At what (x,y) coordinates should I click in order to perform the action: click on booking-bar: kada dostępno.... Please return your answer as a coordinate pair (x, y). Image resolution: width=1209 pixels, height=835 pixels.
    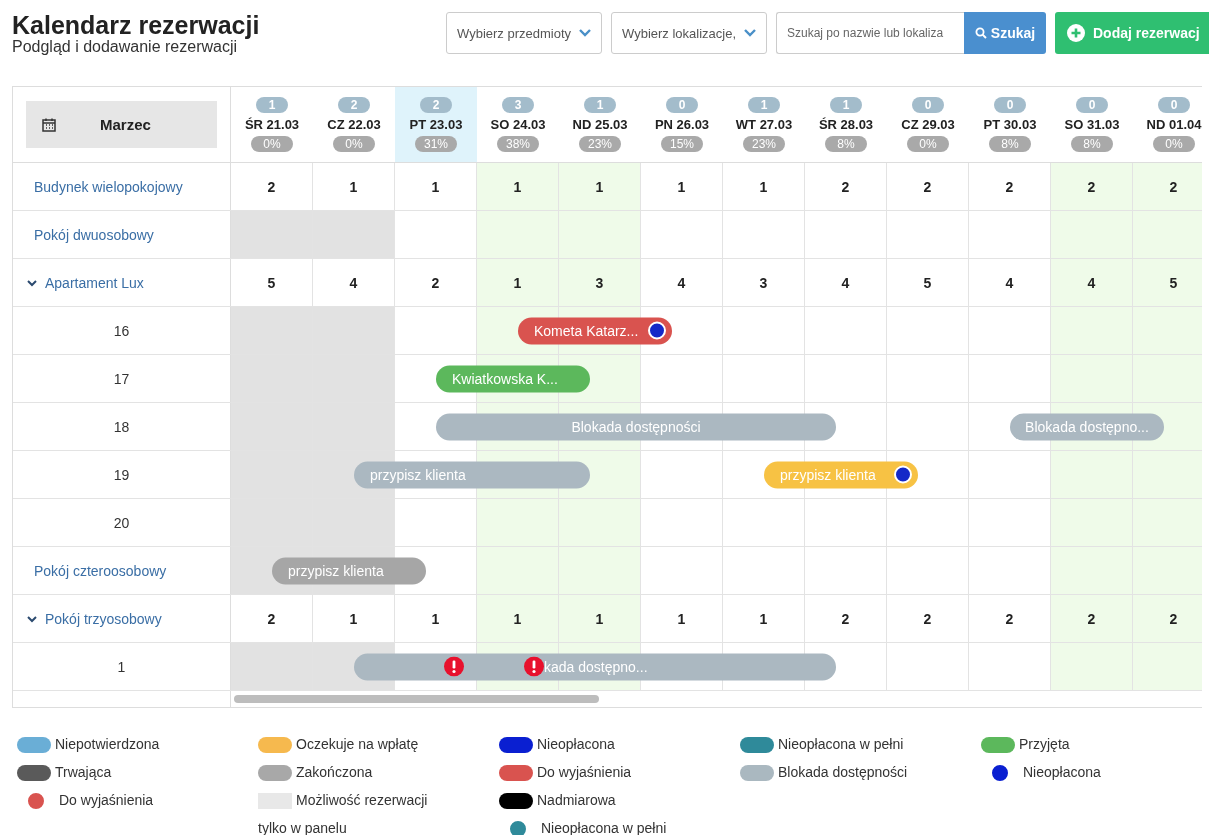
    Looking at the image, I should click on (595, 666).